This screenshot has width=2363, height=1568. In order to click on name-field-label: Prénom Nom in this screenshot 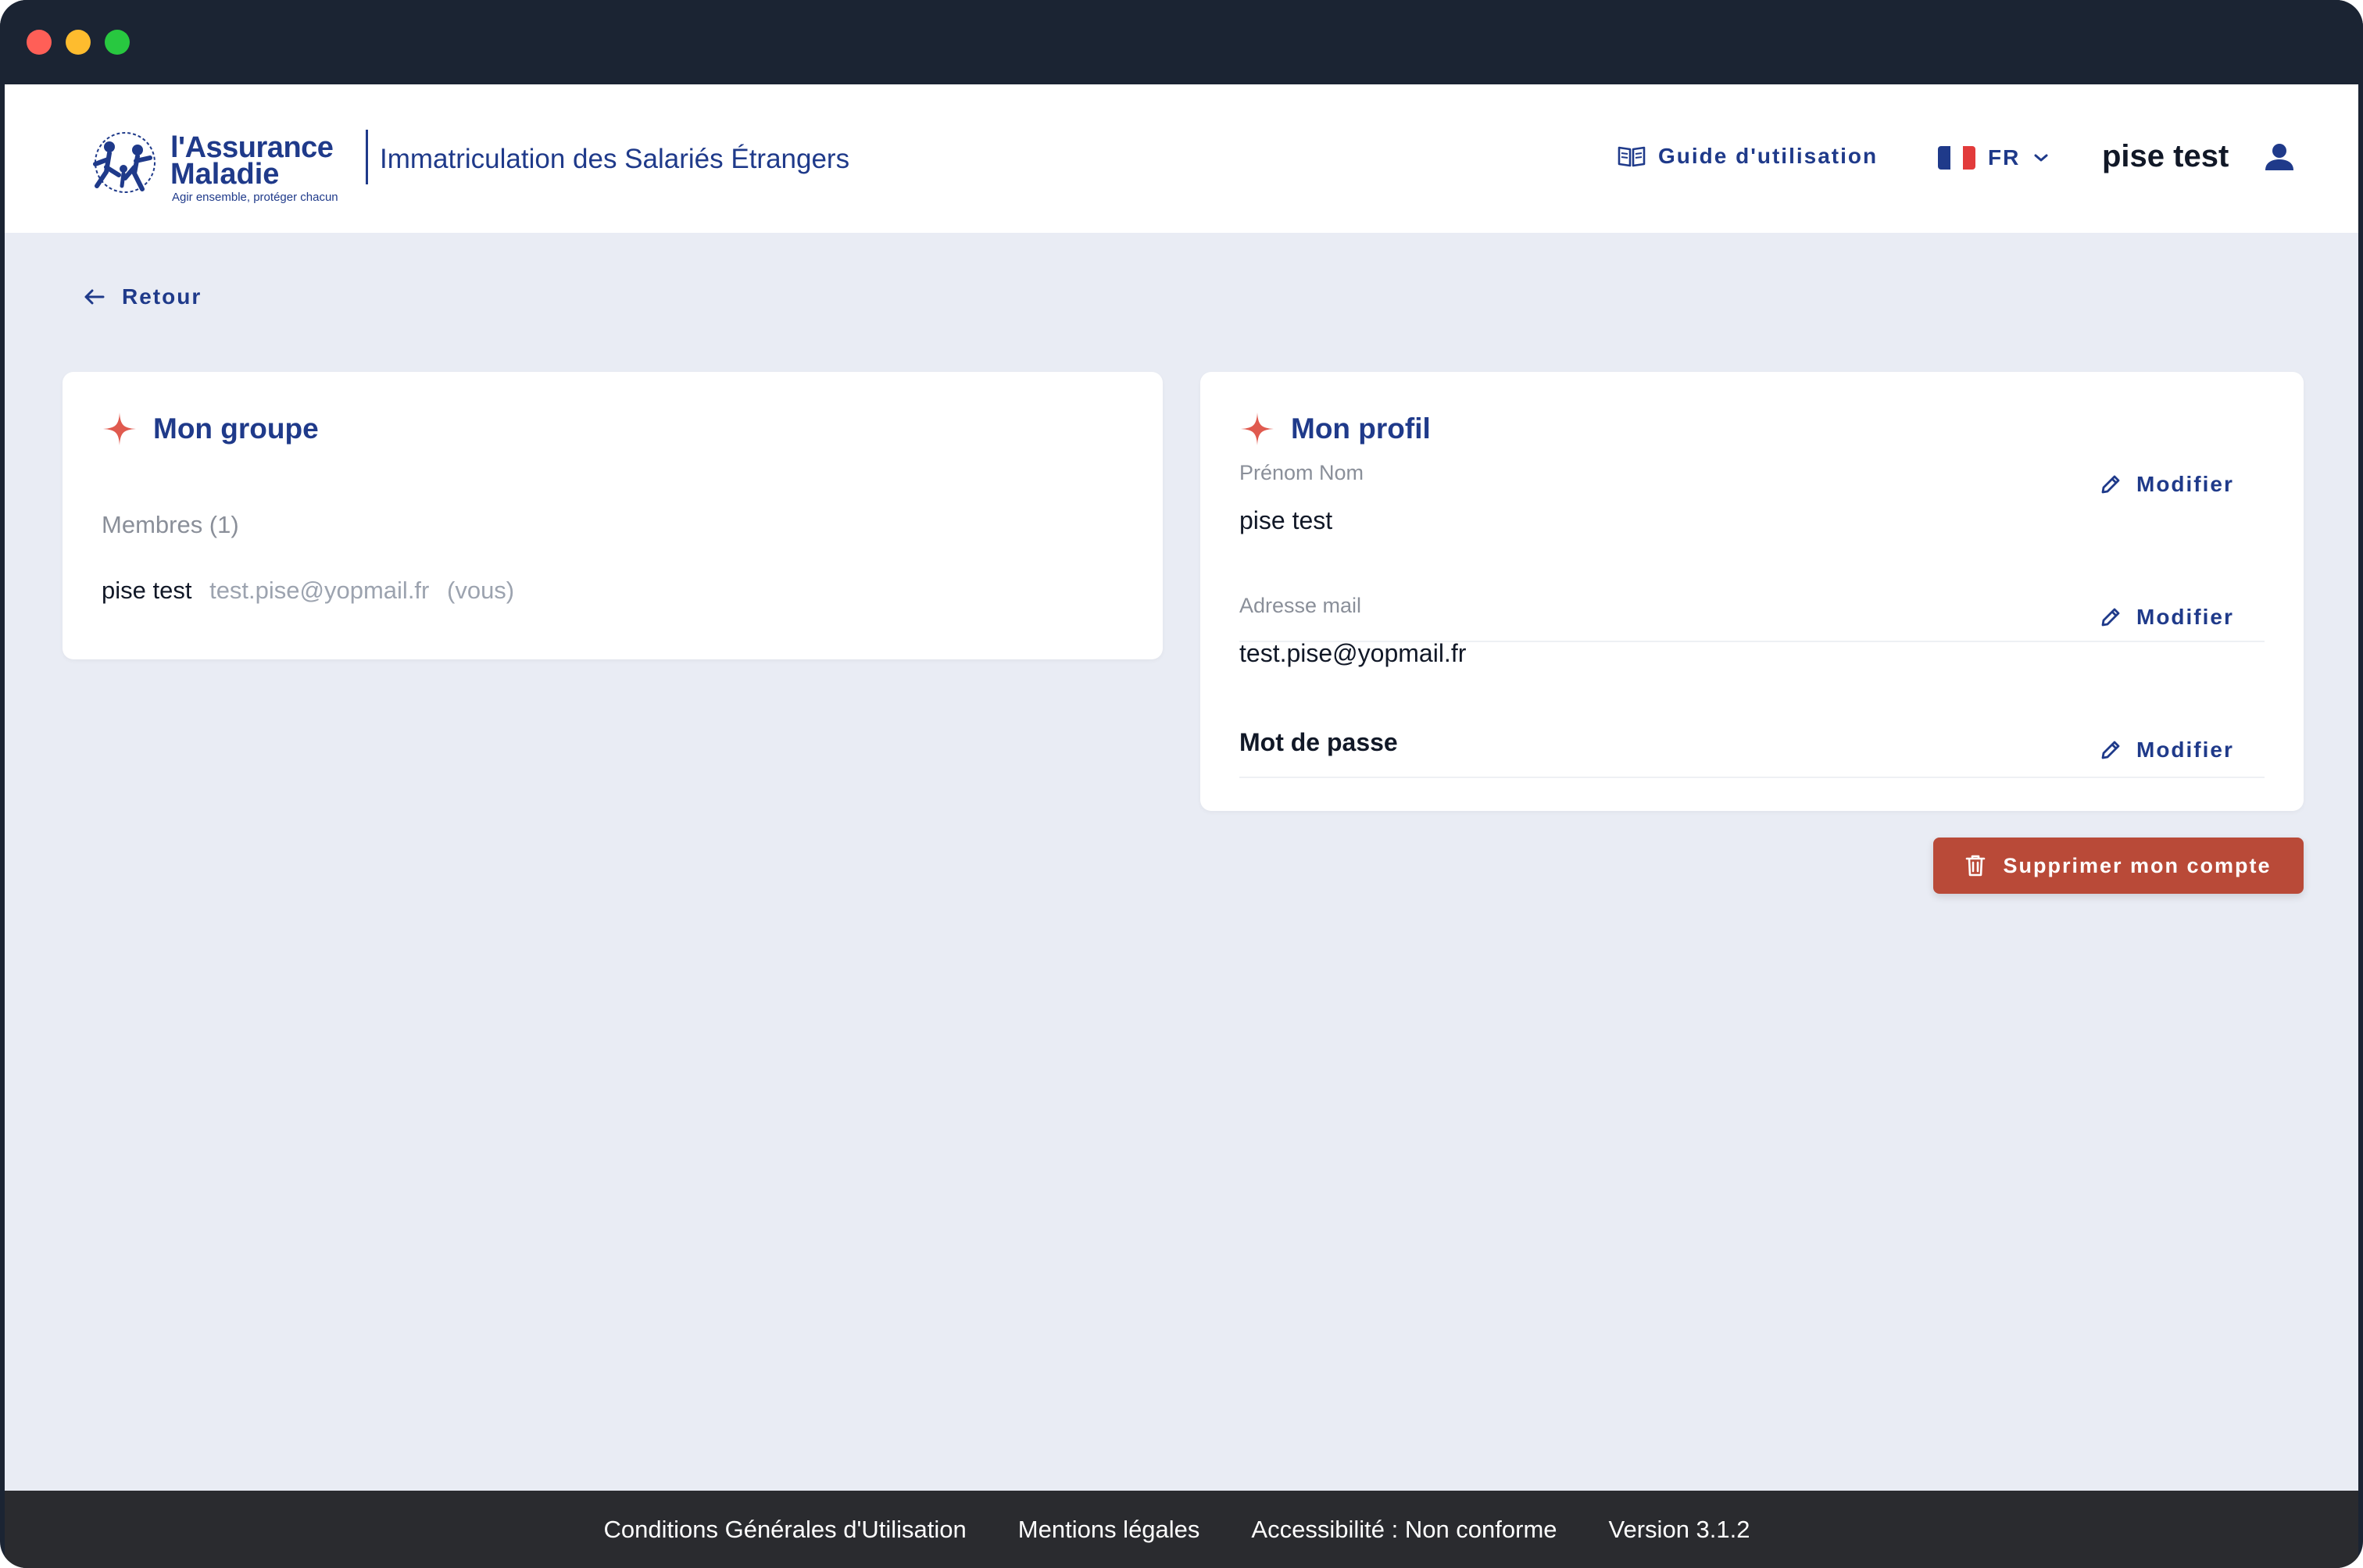, I will do `click(1301, 472)`.